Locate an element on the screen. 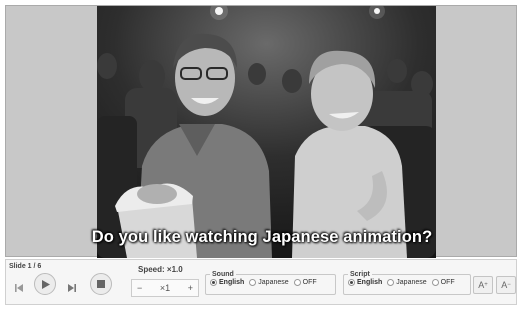 The width and height of the screenshot is (522, 318). next-button is located at coordinates (72, 288).